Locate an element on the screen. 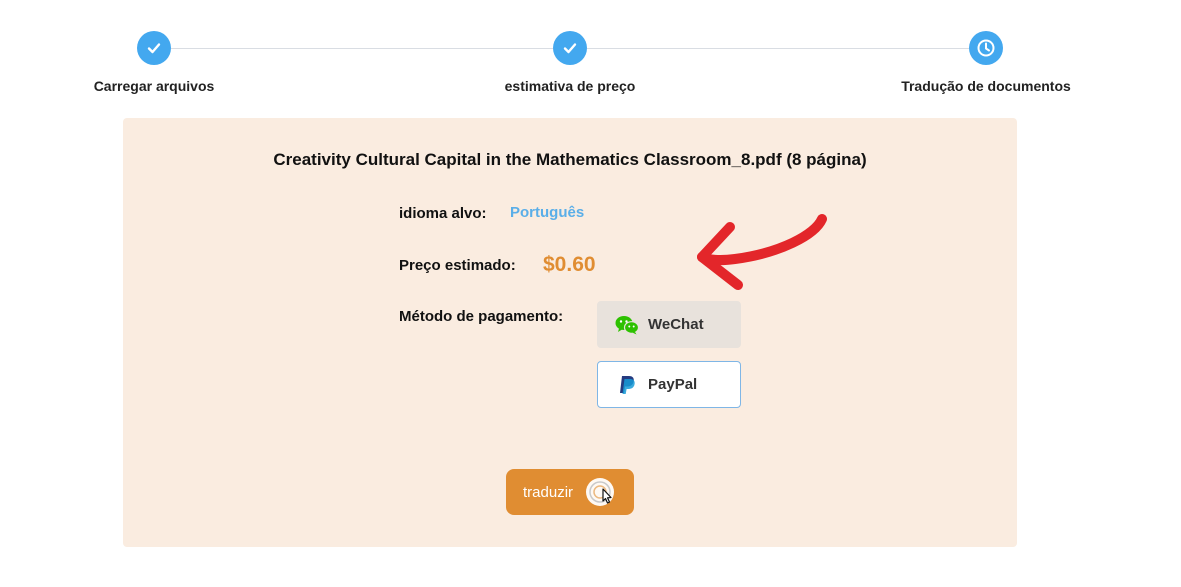 The width and height of the screenshot is (1181, 587). wechat-icon is located at coordinates (627, 325).